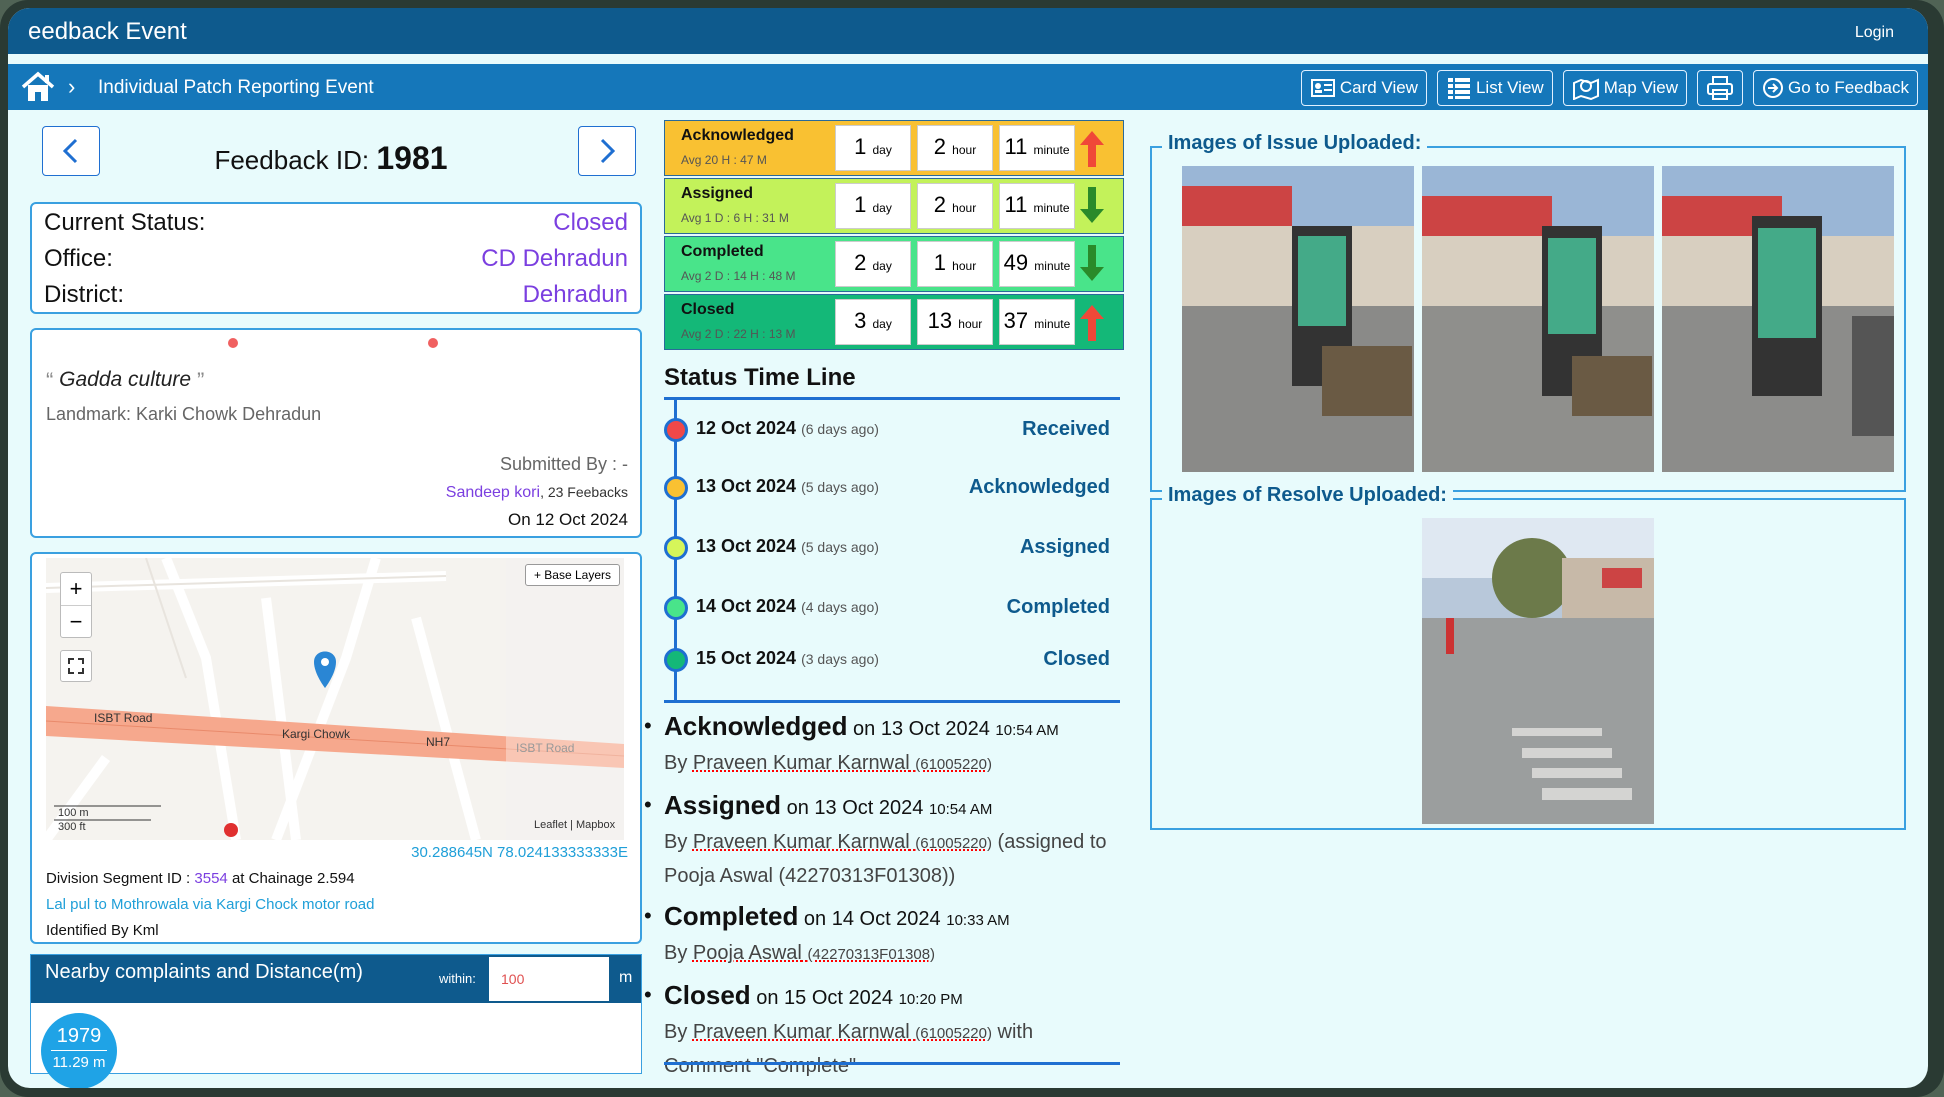 Image resolution: width=1944 pixels, height=1097 pixels. I want to click on identified-by: Identified By Kml, so click(102, 930).